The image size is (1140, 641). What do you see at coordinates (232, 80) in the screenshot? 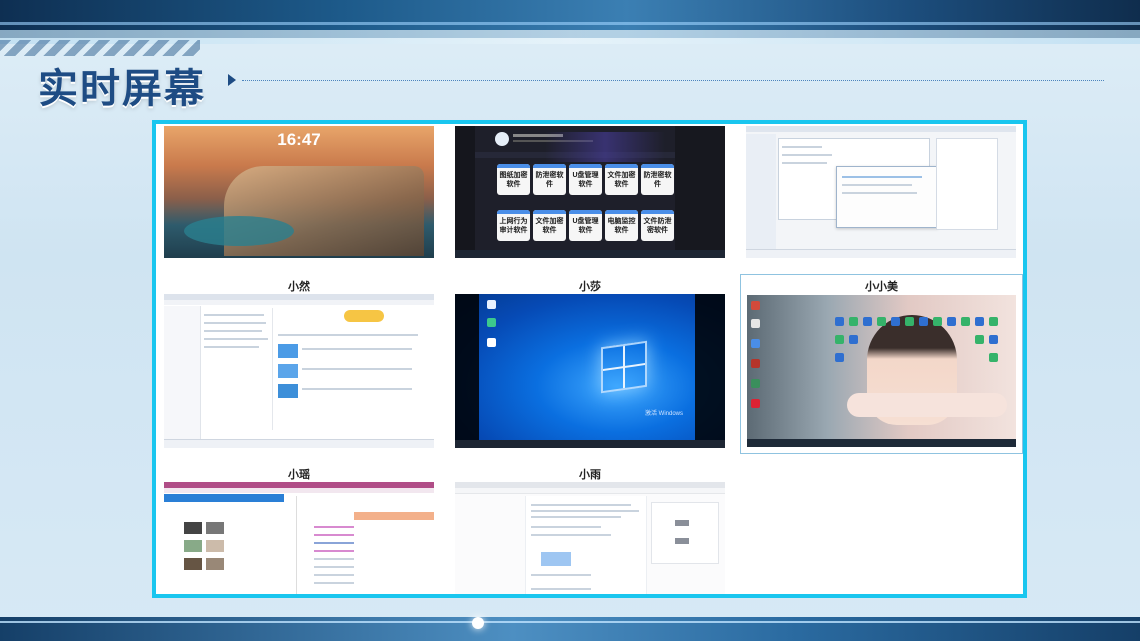
I see `title-arrow-icon` at bounding box center [232, 80].